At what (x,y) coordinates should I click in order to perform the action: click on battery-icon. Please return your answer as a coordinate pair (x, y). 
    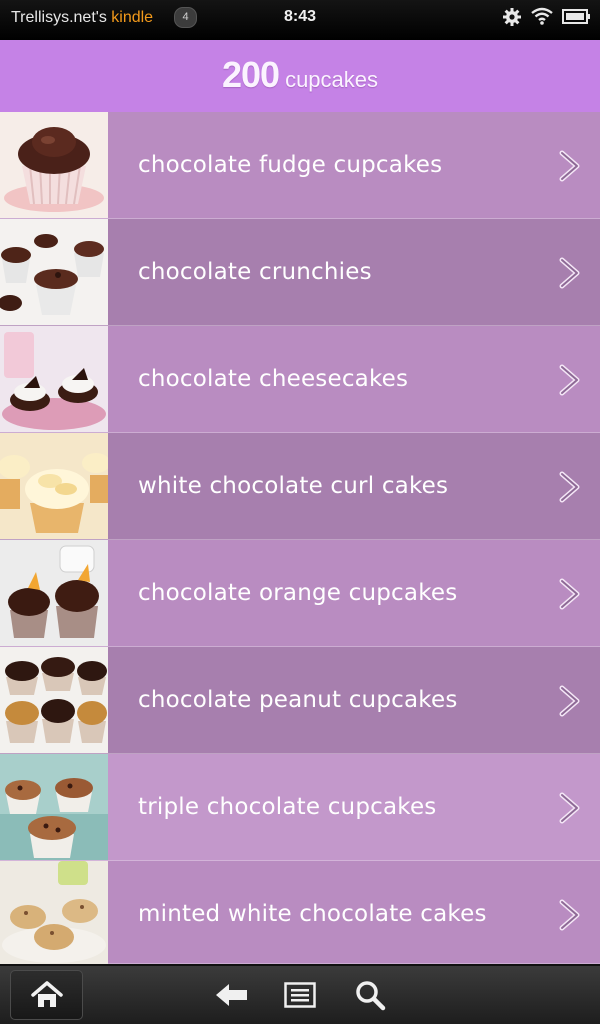
    Looking at the image, I should click on (577, 17).